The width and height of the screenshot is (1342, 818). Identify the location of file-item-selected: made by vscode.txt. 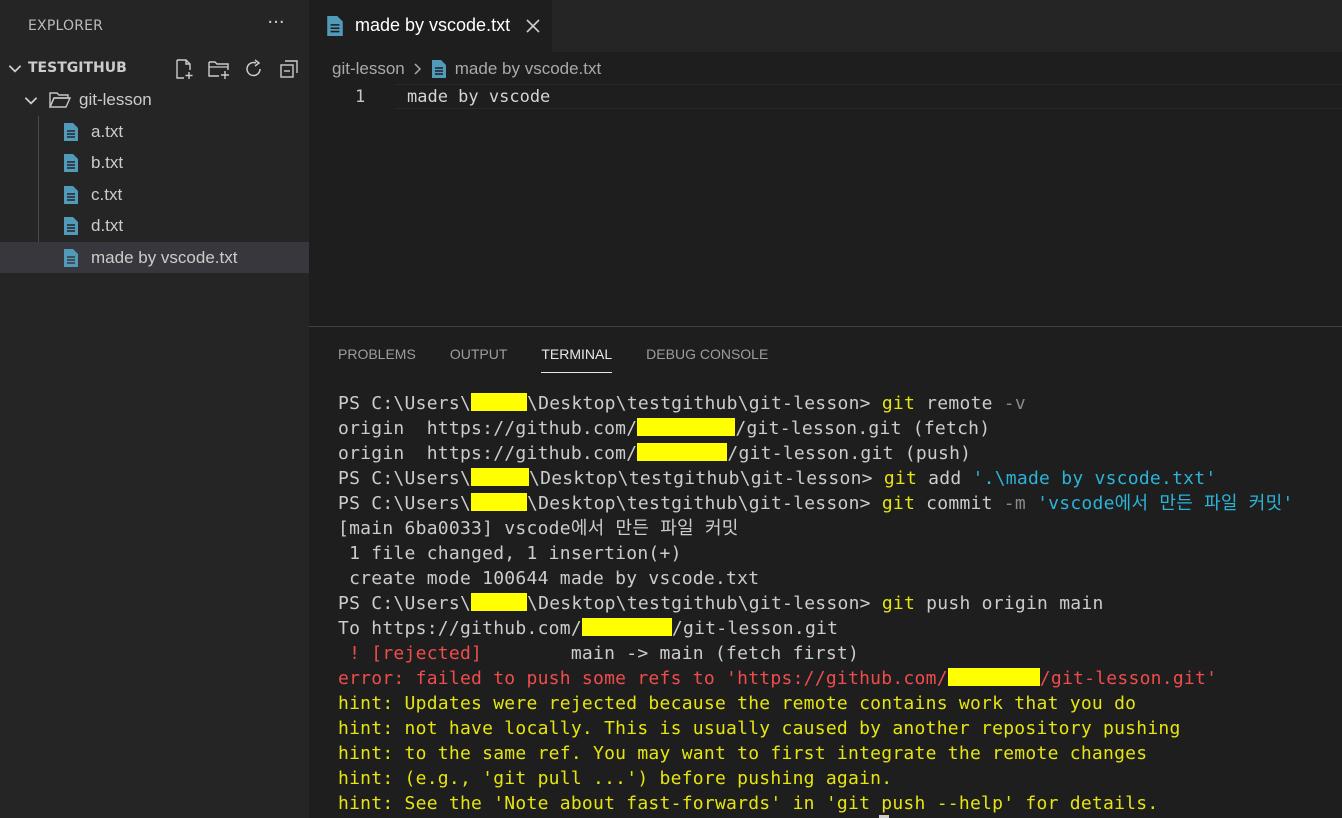
(154, 257).